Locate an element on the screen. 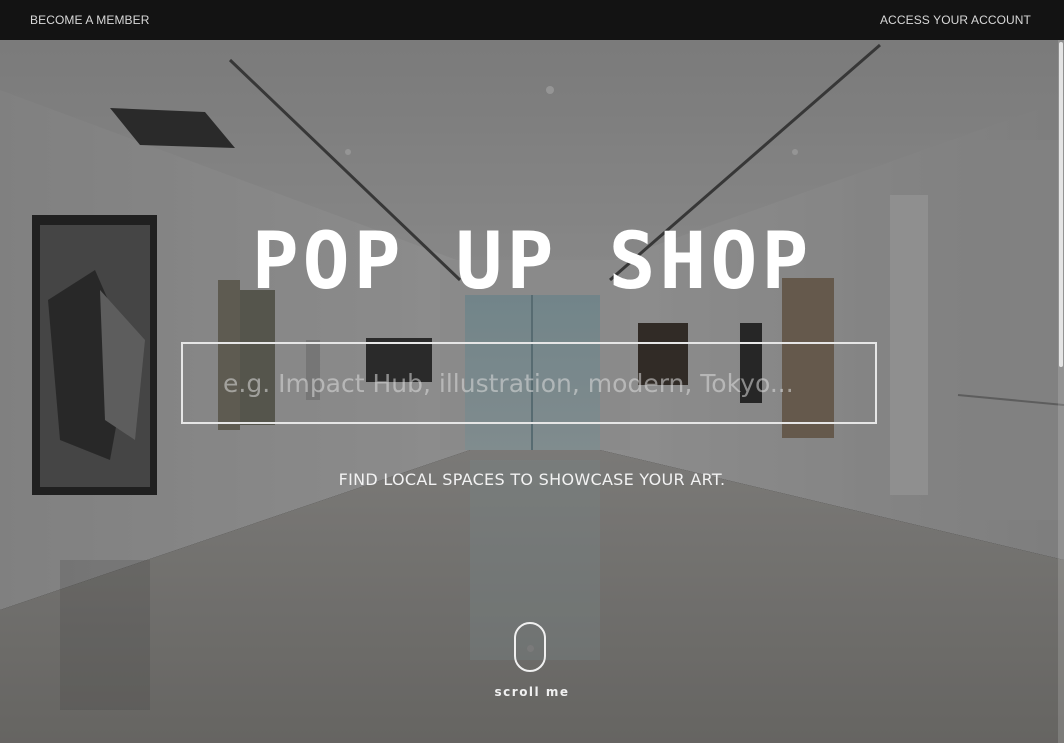 Image resolution: width=1064 pixels, height=743 pixels. hero-tagline: FIND LOCAL SPACES TO SHOWCASE YOUR ART. is located at coordinates (532, 479).